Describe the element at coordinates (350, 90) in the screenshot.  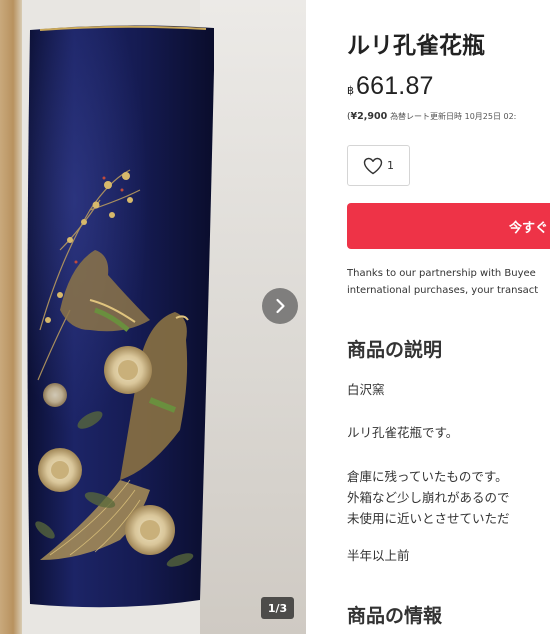
I see `currency-symbol: ฿` at that location.